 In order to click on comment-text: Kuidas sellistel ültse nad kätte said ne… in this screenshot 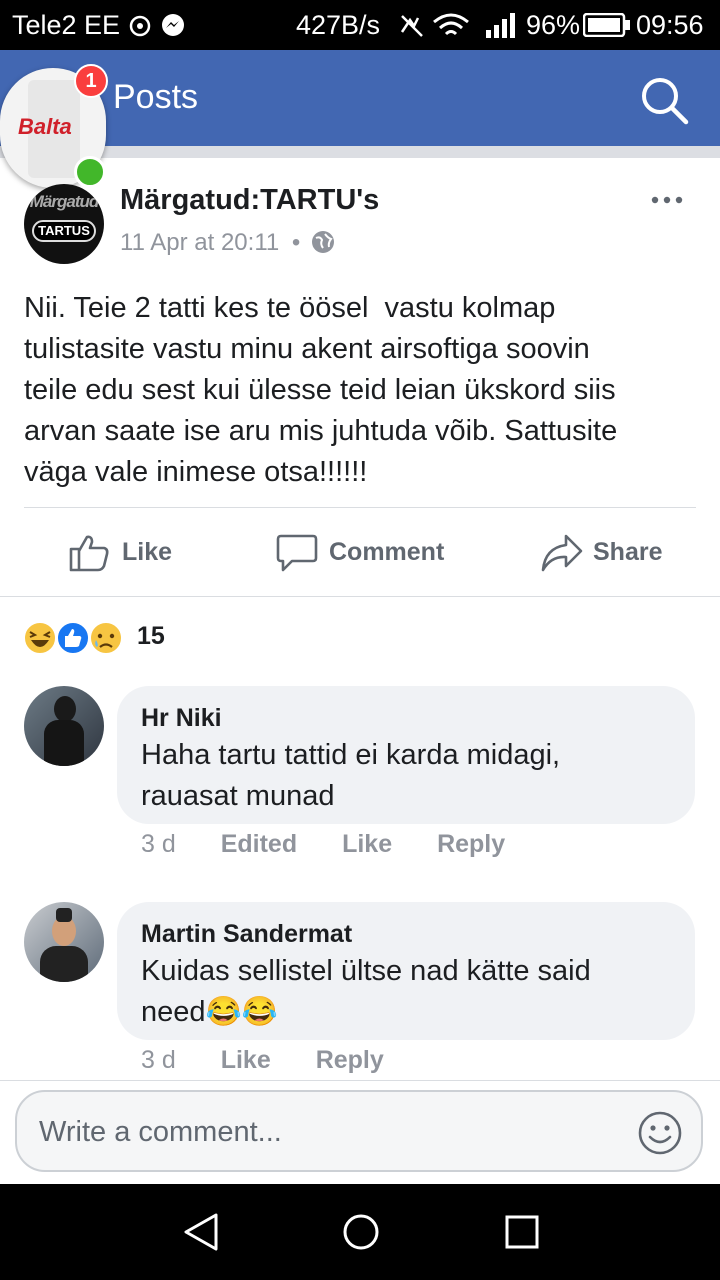, I will do `click(366, 992)`.